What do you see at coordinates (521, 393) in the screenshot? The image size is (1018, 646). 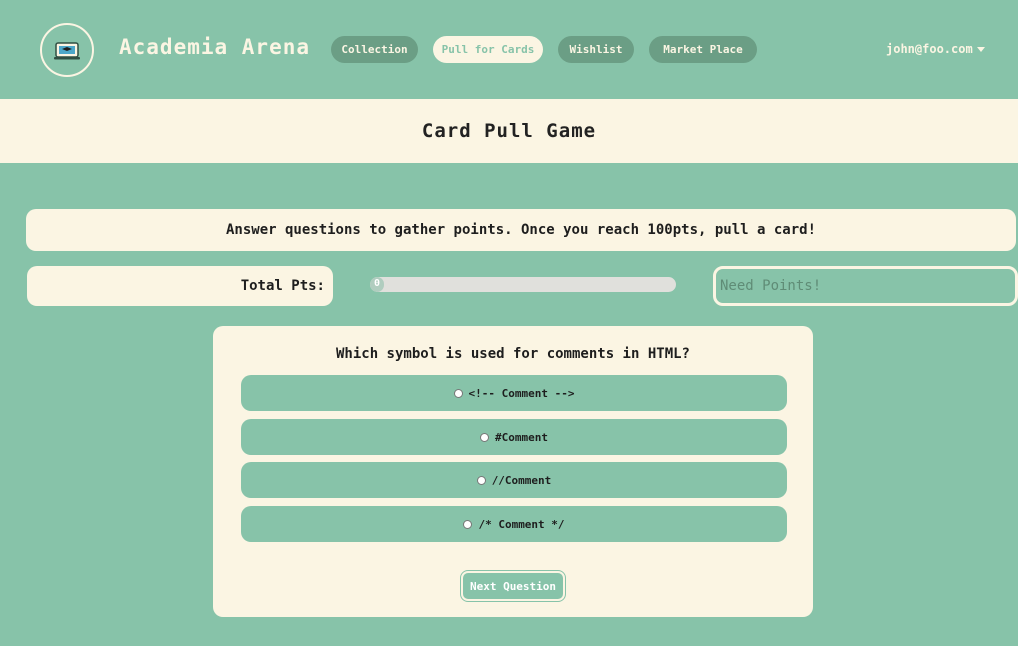 I see `answer-option-label: <!-- Comment -->` at bounding box center [521, 393].